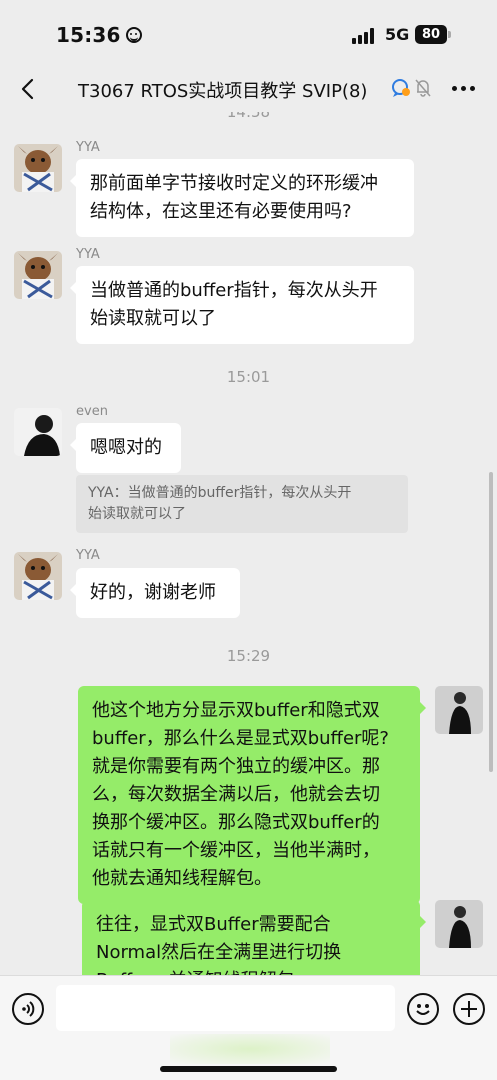  What do you see at coordinates (234, 290) in the screenshot?
I see `message-line: 当做普通的buffer指针，每次从头开` at bounding box center [234, 290].